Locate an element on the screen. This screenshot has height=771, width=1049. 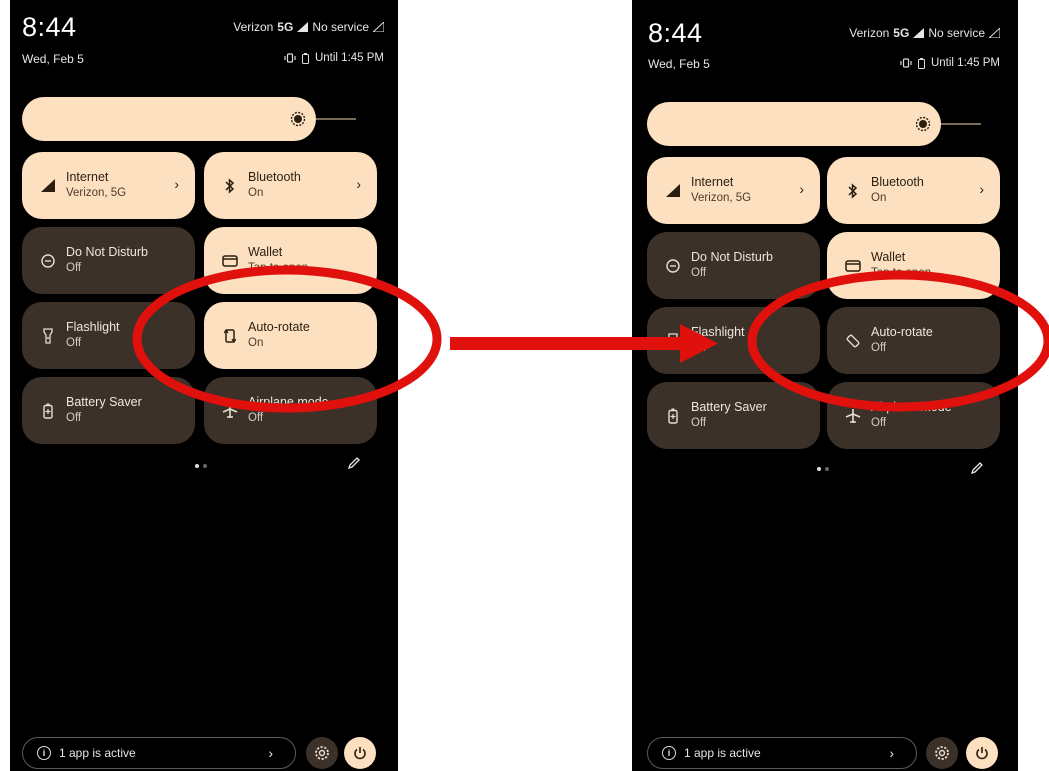
clock: 8:44 is located at coordinates (675, 33).